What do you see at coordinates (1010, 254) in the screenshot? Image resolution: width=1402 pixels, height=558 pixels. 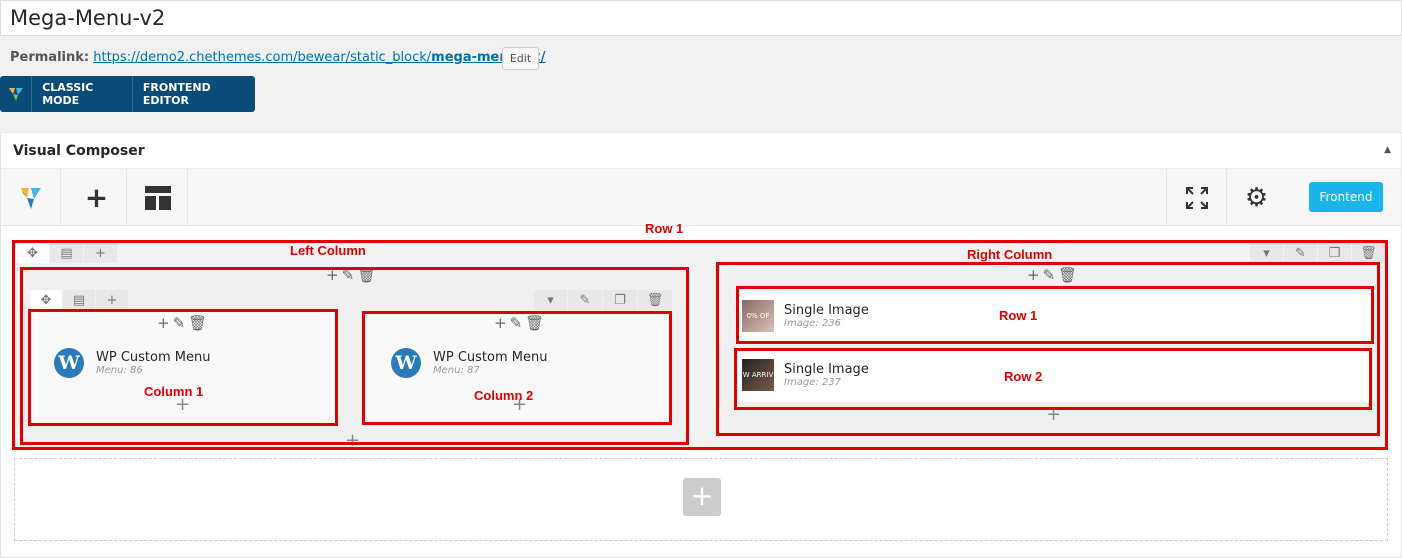 I see `annotation-label-right-column: Right Column` at bounding box center [1010, 254].